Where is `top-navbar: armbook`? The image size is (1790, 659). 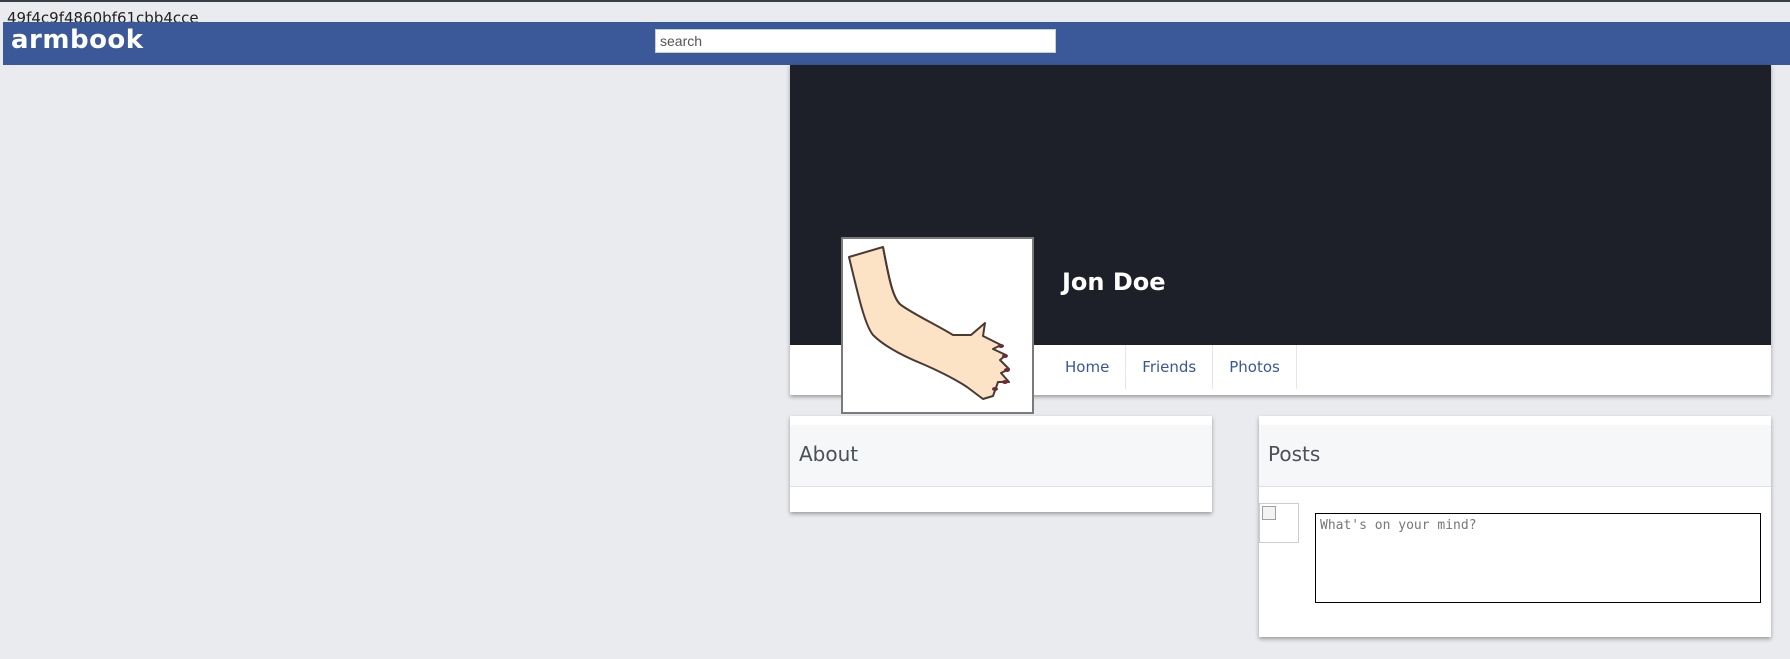
top-navbar: armbook is located at coordinates (896, 43).